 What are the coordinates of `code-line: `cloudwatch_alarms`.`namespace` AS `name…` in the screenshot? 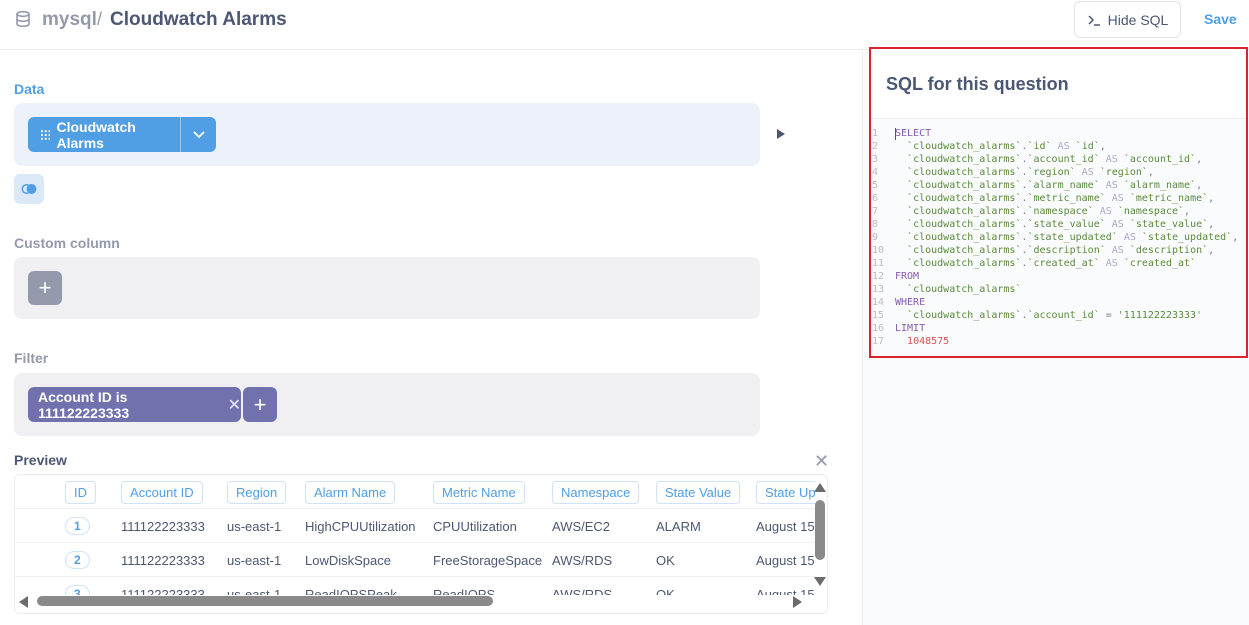 It's located at (1049, 211).